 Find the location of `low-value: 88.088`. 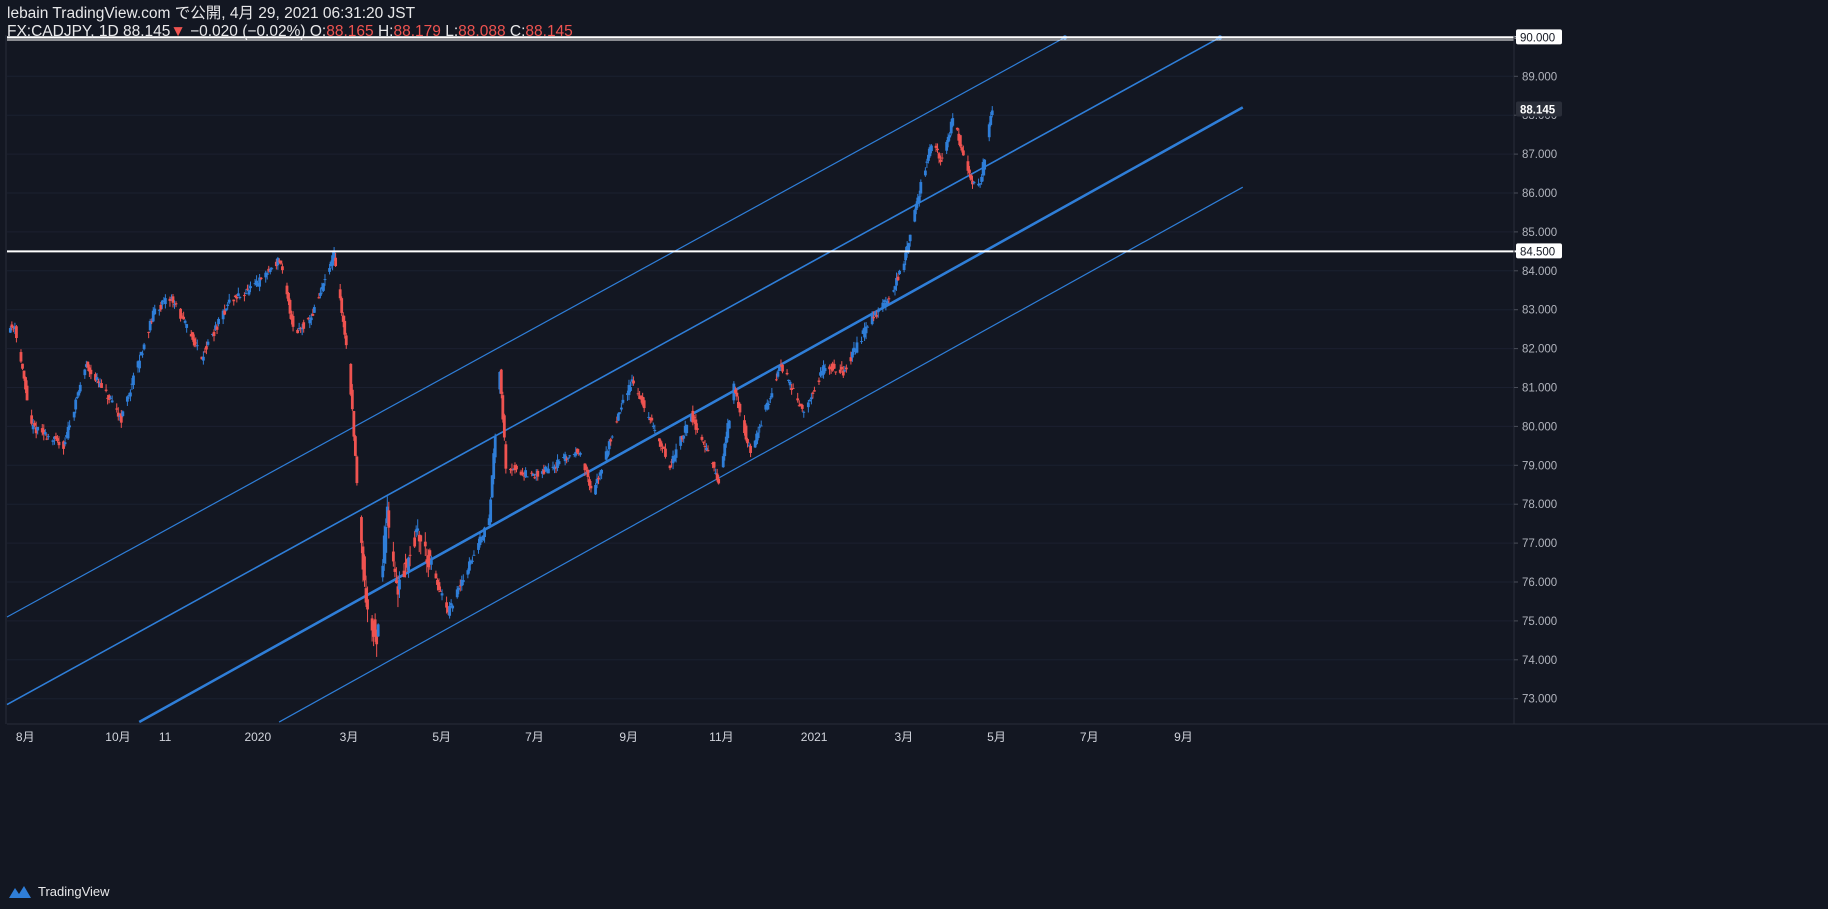

low-value: 88.088 is located at coordinates (482, 31).